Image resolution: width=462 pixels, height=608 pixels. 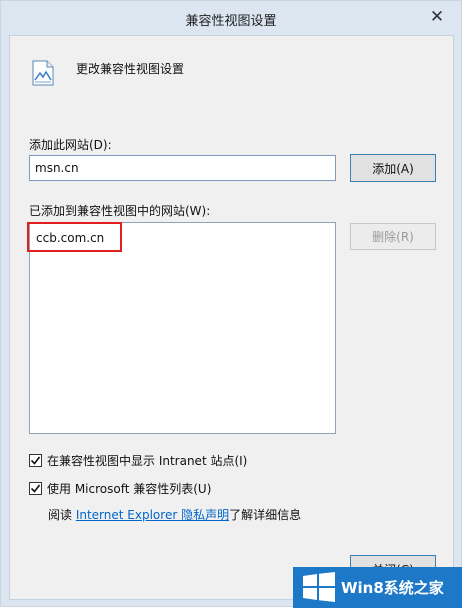 What do you see at coordinates (152, 515) in the screenshot?
I see `privacy-statement-link: Internet Explorer 隐私声明` at bounding box center [152, 515].